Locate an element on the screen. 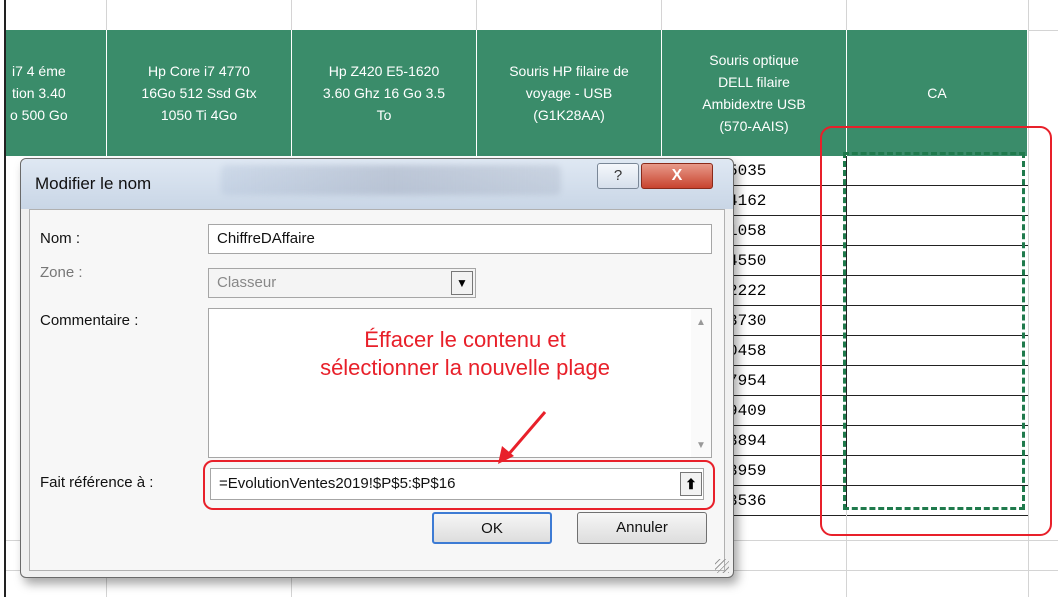 This screenshot has width=1058, height=597. annotation-arrow-line is located at coordinates (526, 433).